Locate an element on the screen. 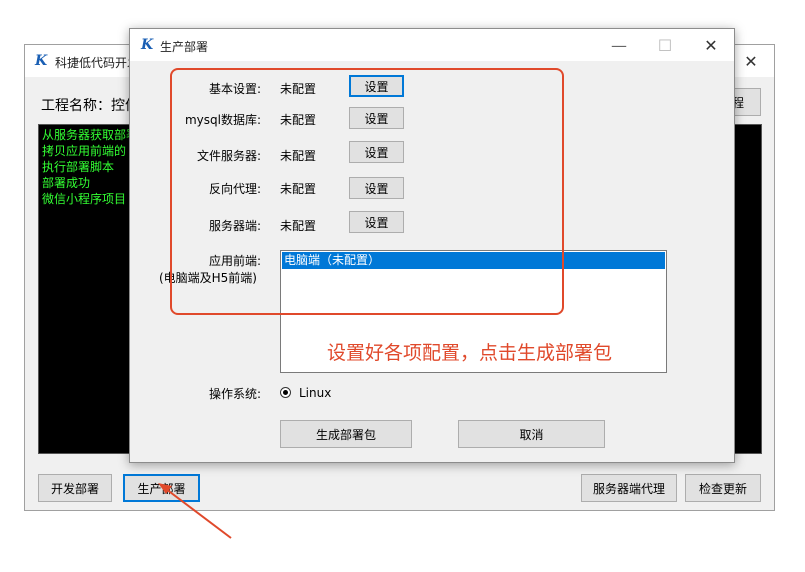  os-label: 操作系统: is located at coordinates (234, 394).